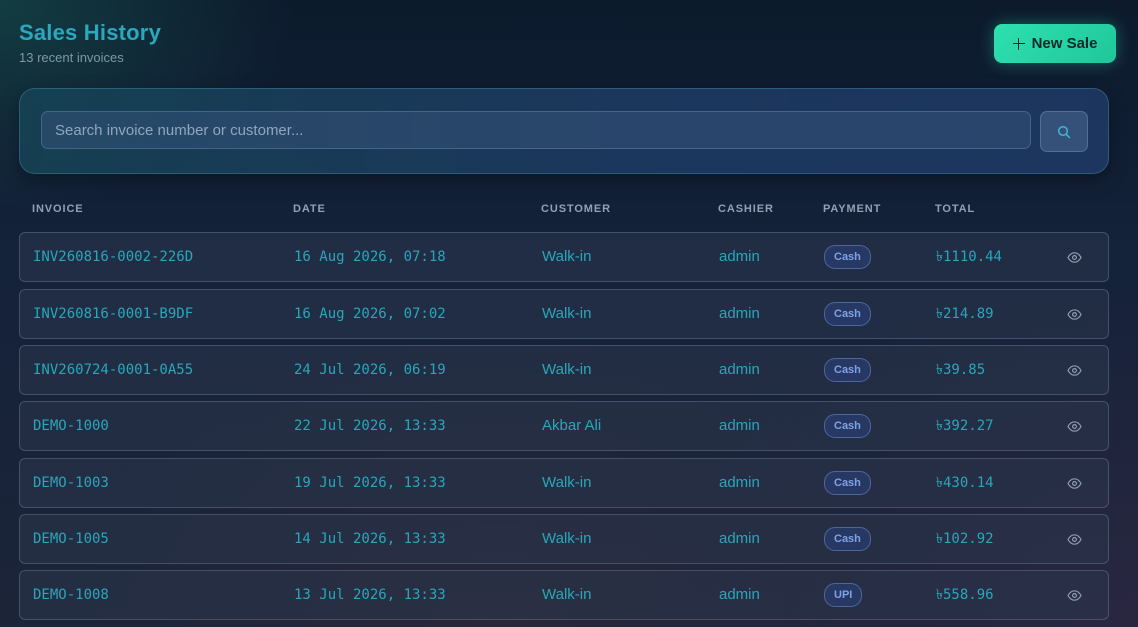 The height and width of the screenshot is (627, 1138). I want to click on invoice-date: 13 Jul 2026, 13:33, so click(370, 595).